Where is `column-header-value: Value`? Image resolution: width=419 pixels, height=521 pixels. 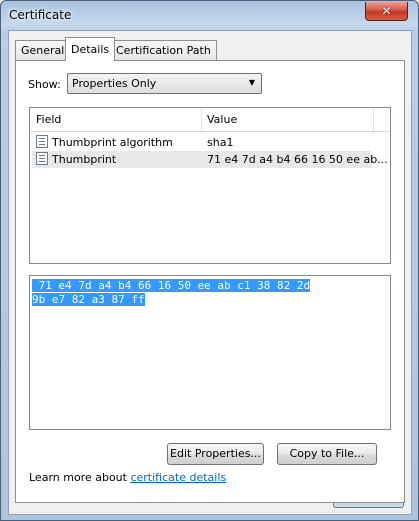 column-header-value: Value is located at coordinates (222, 119).